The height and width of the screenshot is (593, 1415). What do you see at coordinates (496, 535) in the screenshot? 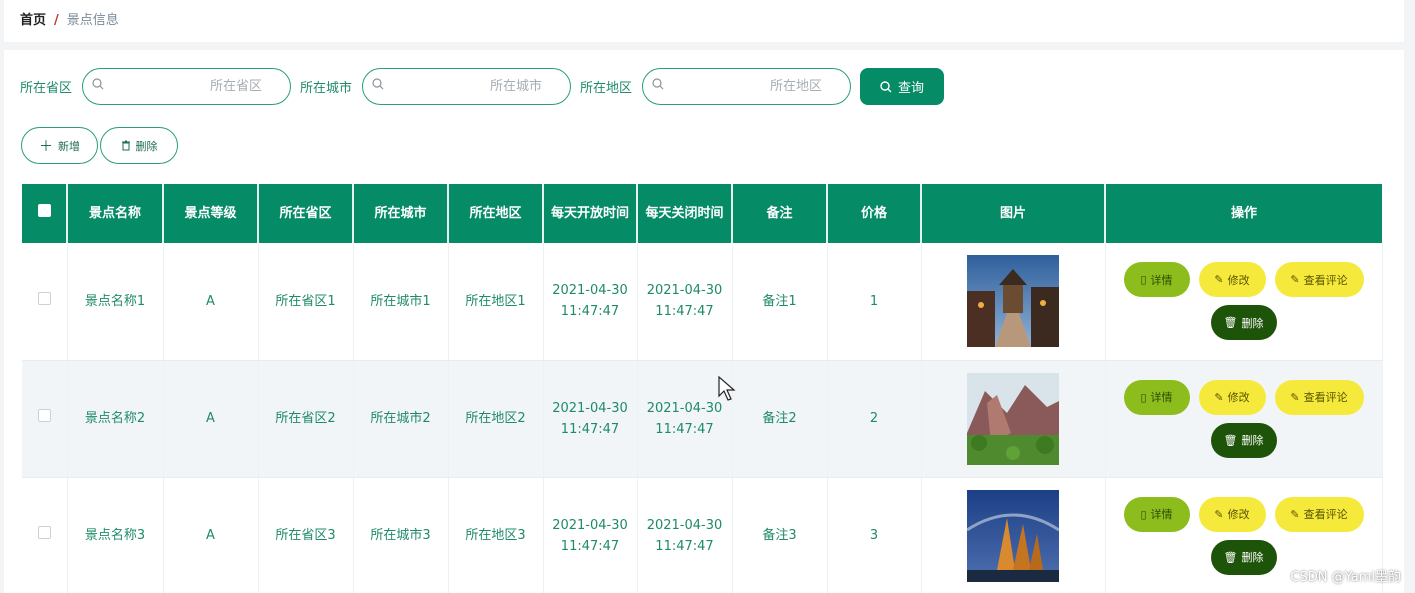
I see `cell-district: 所在地区3` at bounding box center [496, 535].